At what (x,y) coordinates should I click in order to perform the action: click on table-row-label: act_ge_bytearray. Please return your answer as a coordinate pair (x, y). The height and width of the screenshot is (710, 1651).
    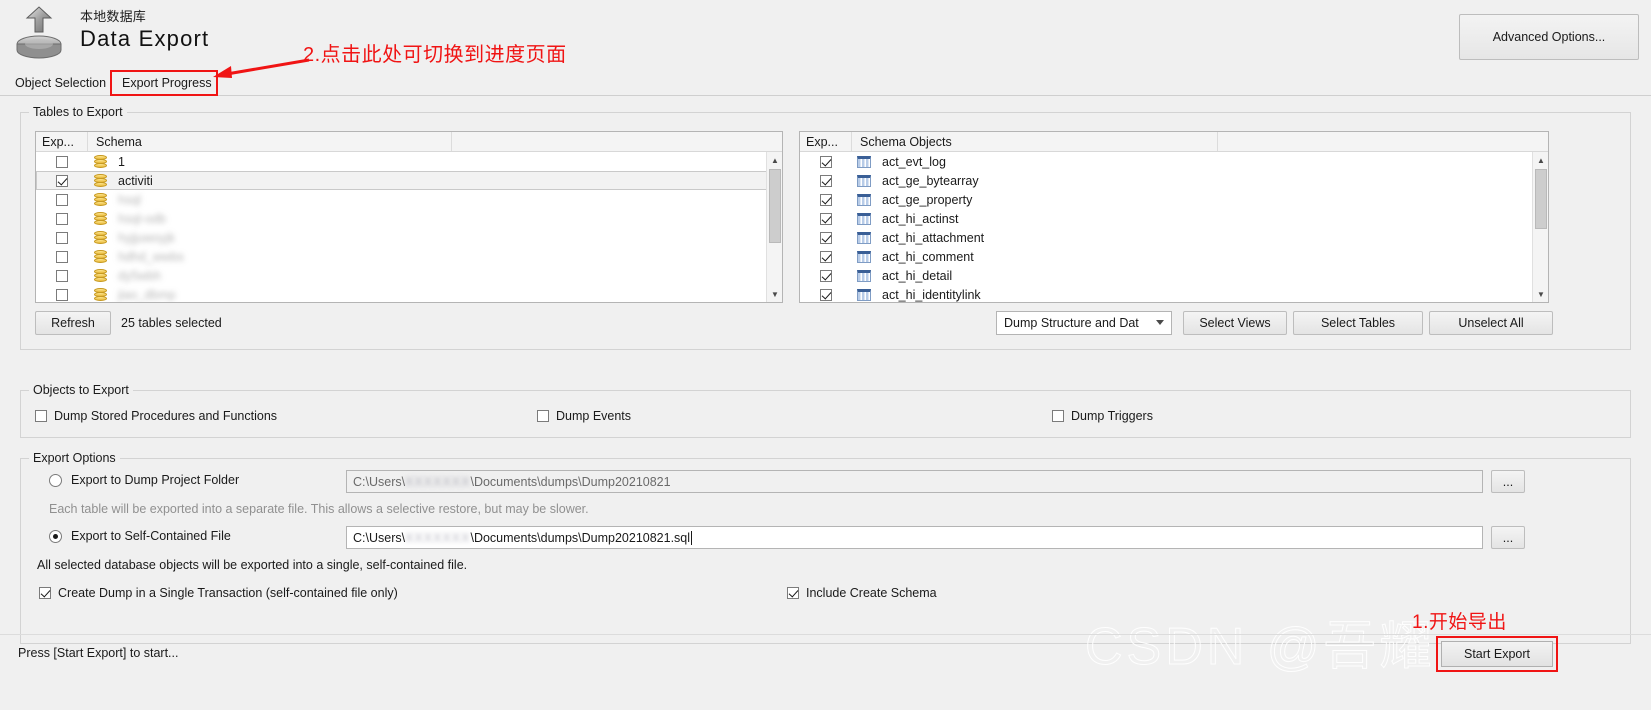
    Looking at the image, I should click on (930, 180).